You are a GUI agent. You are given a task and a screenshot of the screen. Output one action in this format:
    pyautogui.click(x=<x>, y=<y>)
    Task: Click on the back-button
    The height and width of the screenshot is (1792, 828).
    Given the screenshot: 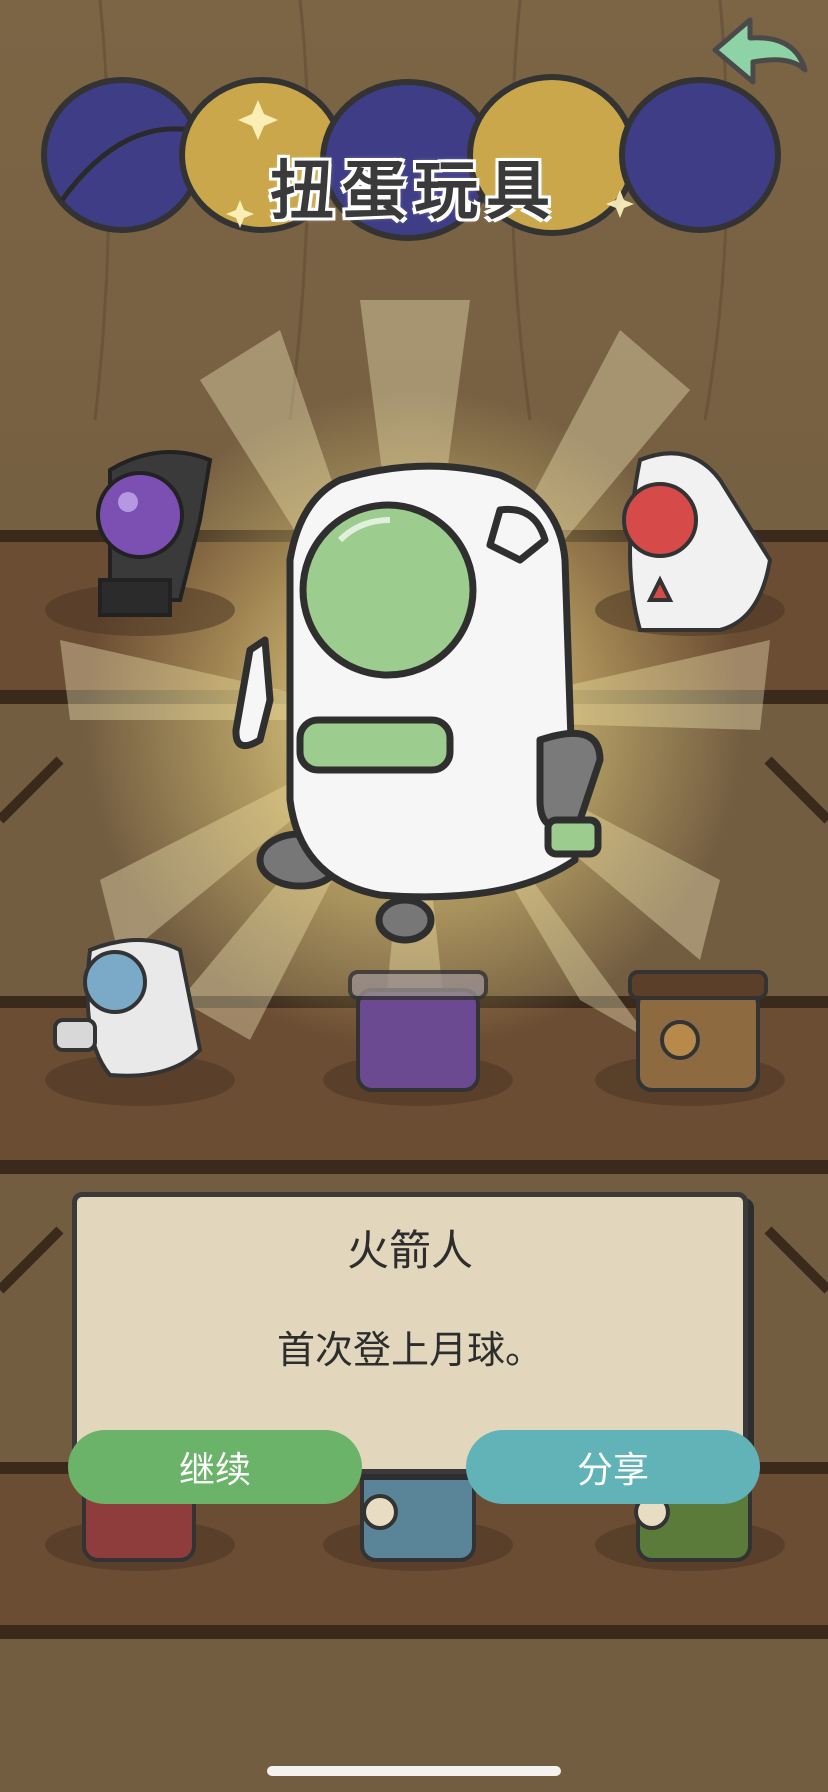 What is the action you would take?
    pyautogui.click(x=760, y=55)
    